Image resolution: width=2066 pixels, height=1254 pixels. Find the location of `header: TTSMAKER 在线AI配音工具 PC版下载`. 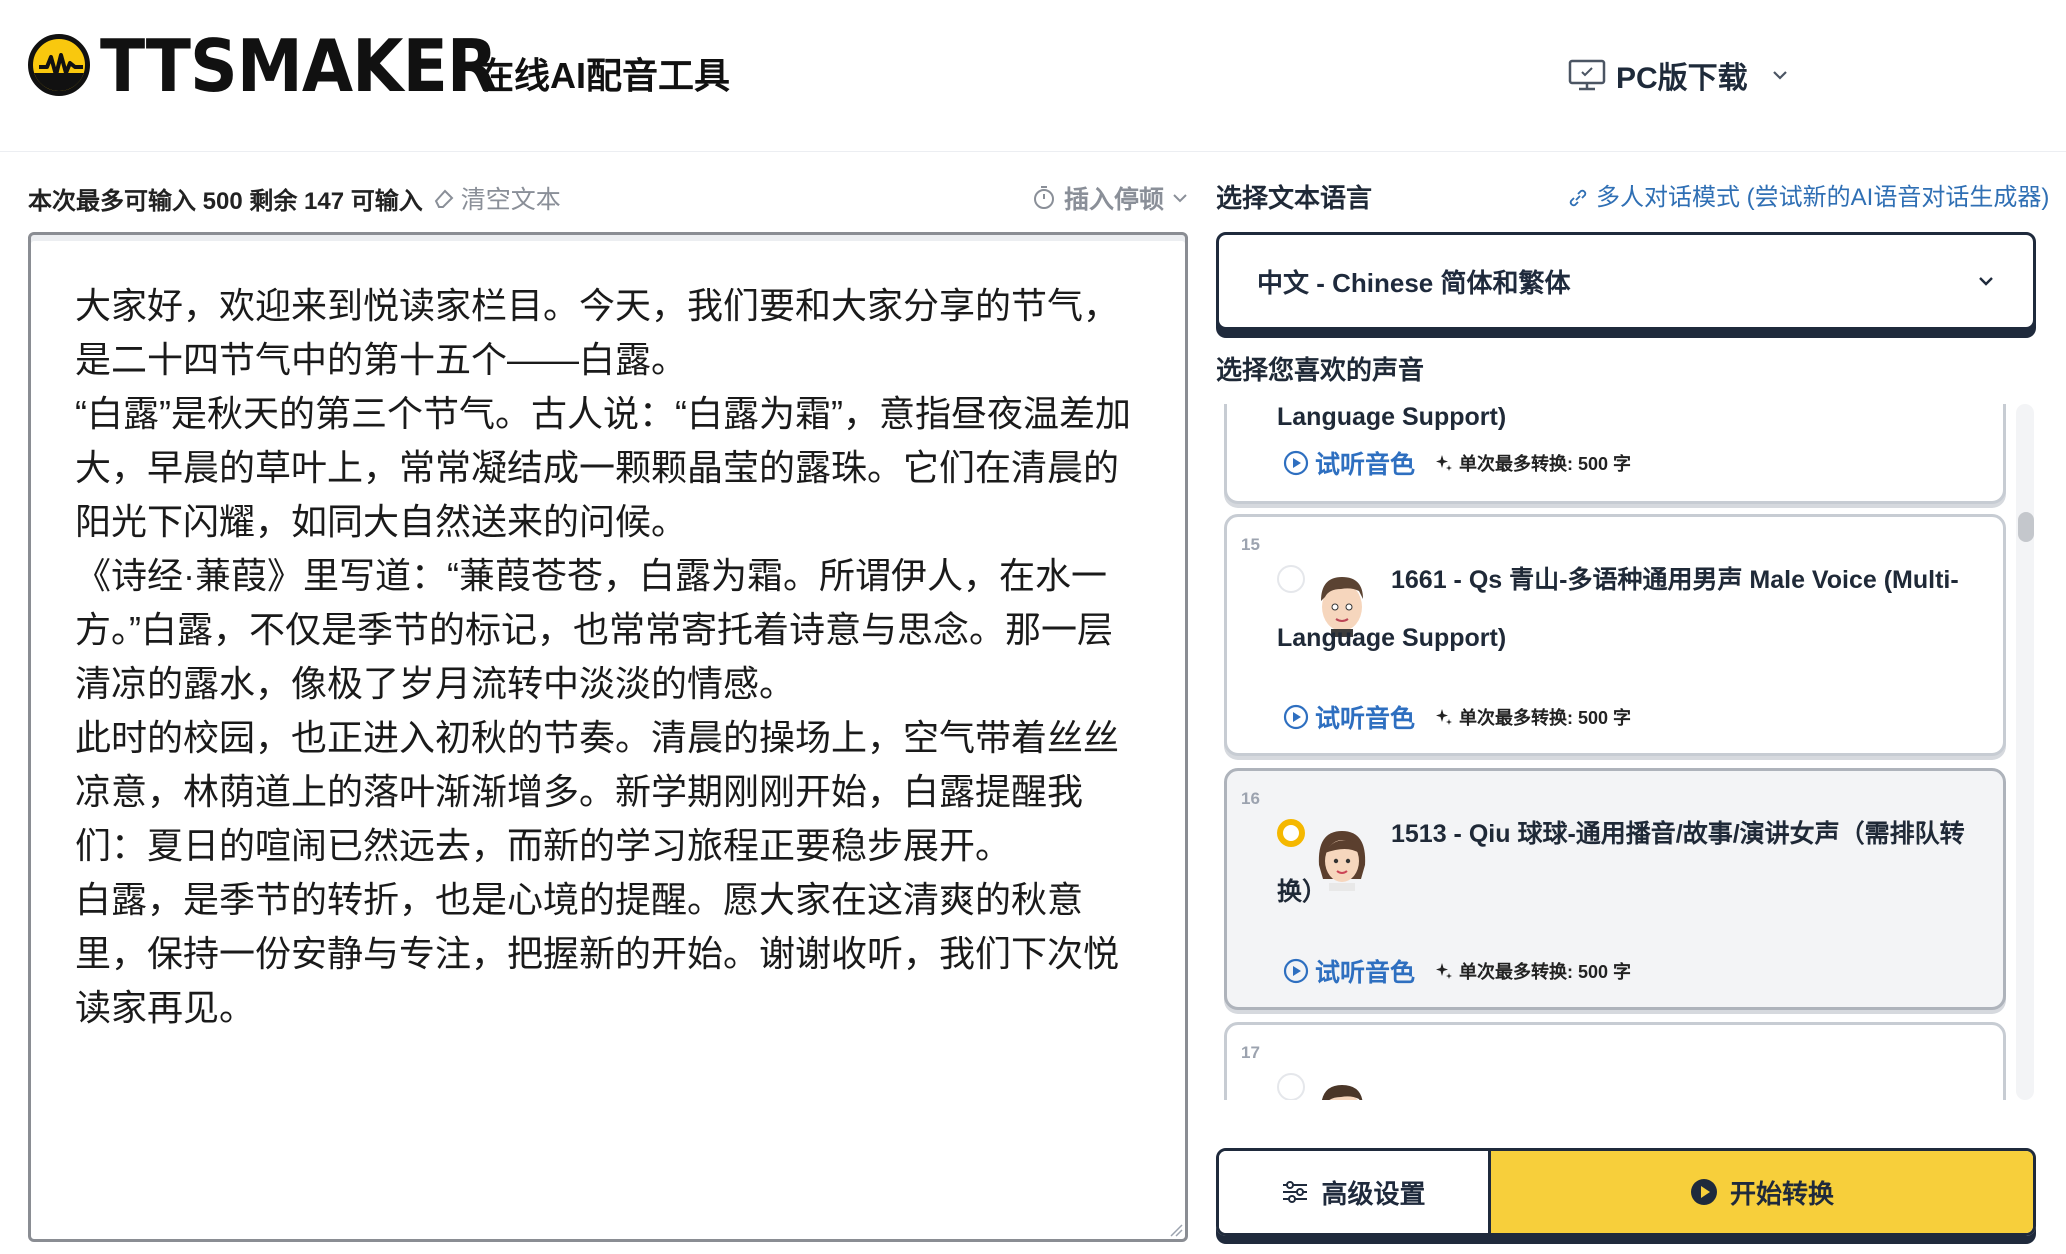

header: TTSMAKER 在线AI配音工具 PC版下载 is located at coordinates (1033, 76).